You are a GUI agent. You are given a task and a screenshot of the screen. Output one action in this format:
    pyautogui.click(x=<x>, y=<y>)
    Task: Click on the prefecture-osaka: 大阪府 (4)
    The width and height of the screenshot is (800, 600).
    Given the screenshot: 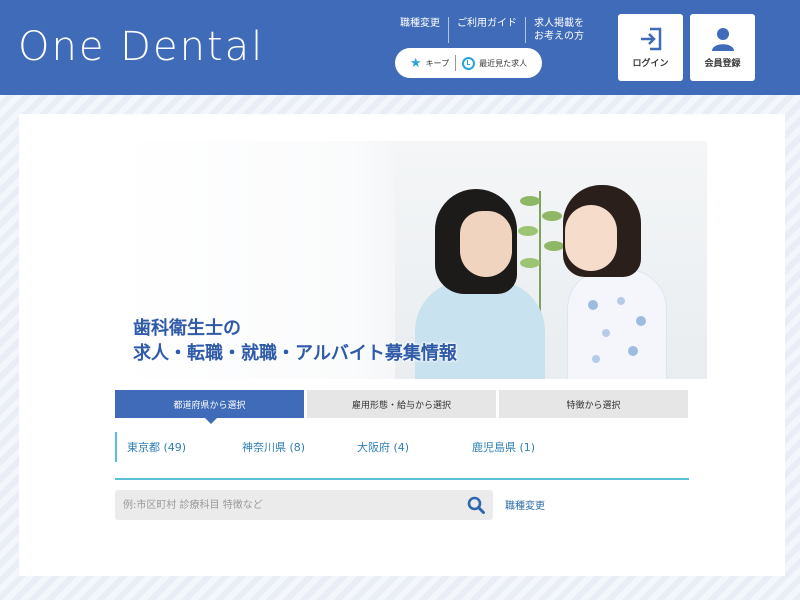 What is the action you would take?
    pyautogui.click(x=404, y=447)
    